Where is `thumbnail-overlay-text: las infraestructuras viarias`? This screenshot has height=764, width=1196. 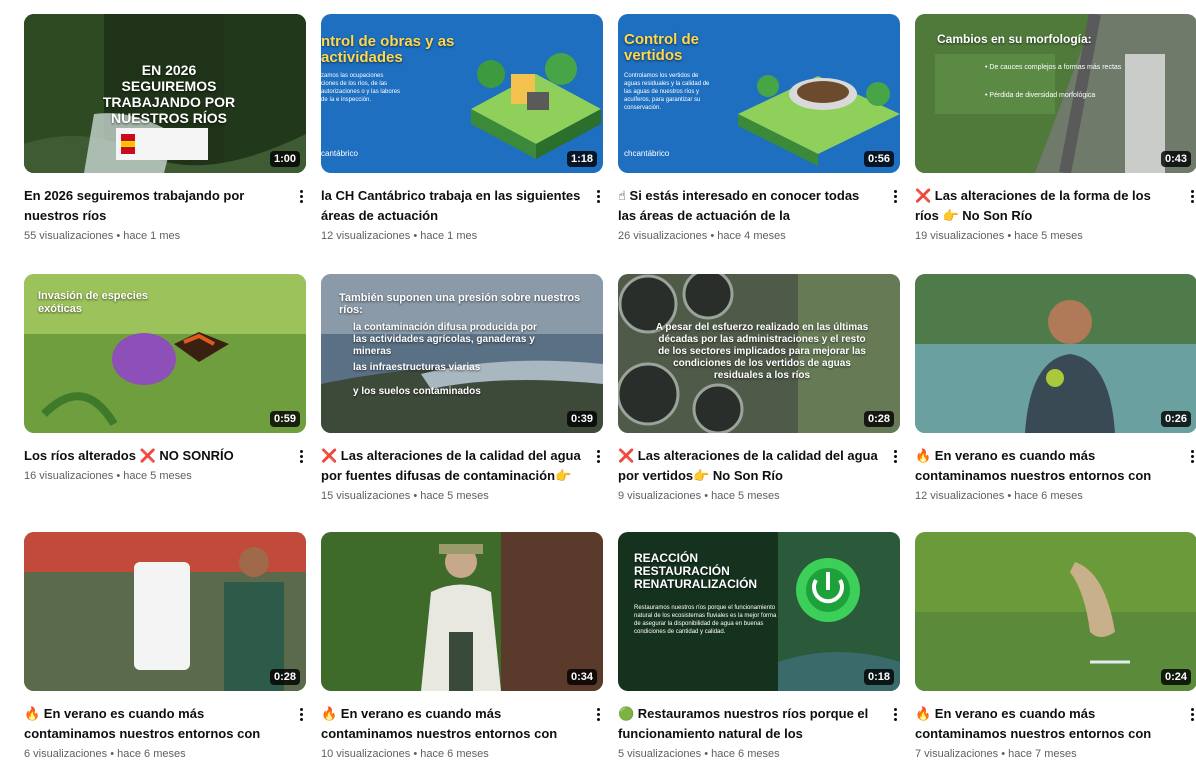
thumbnail-overlay-text: las infraestructuras viarias is located at coordinates (417, 367).